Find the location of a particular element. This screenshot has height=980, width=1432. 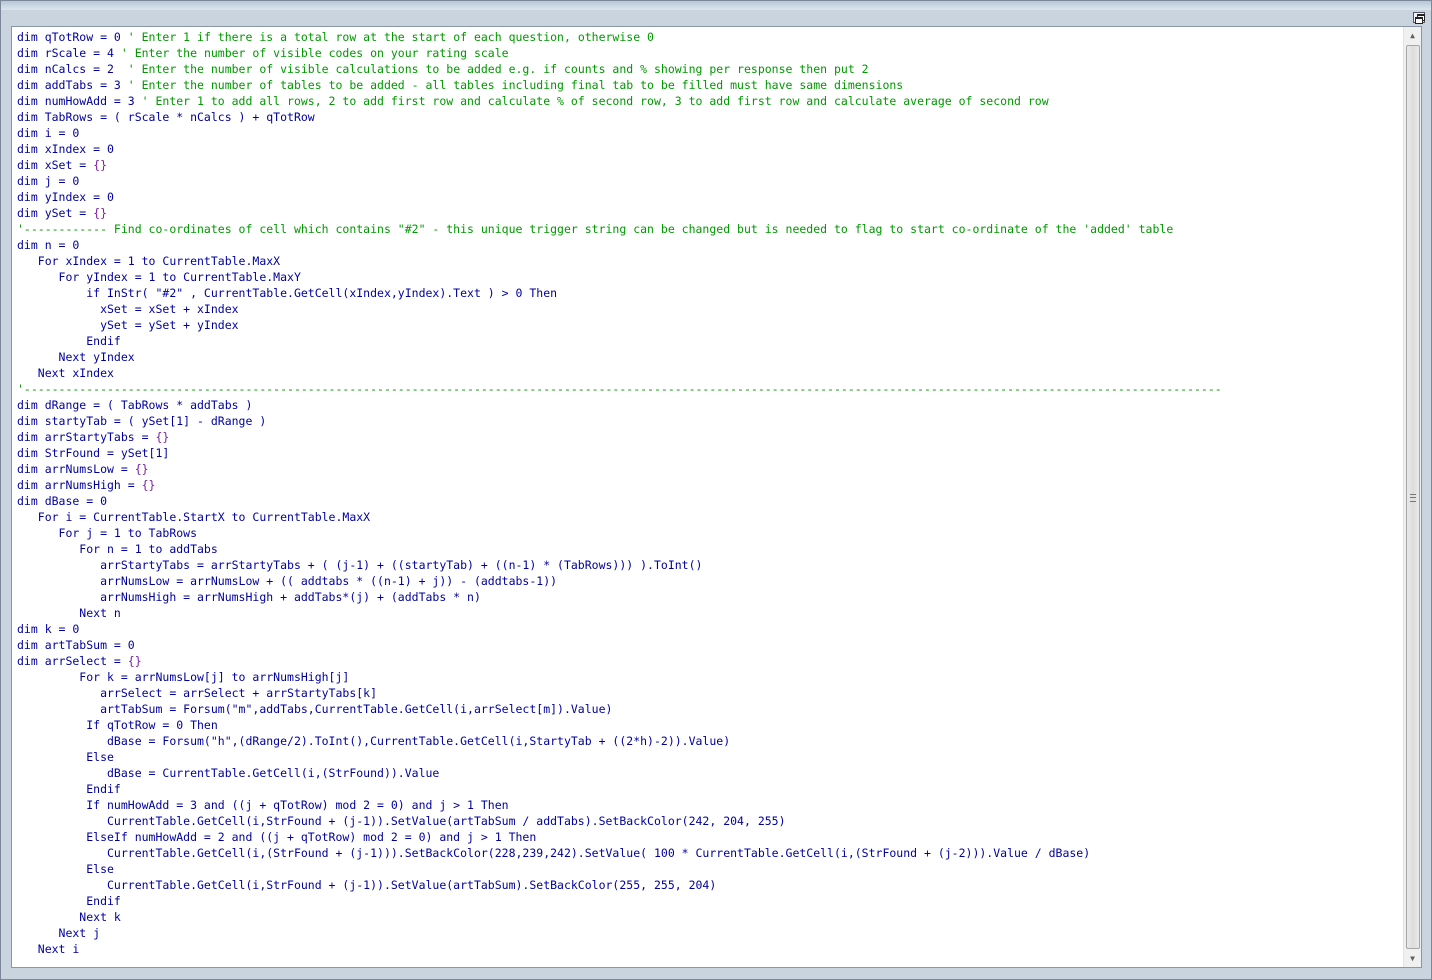

code-line: dim artTabSum = 0 is located at coordinates (709, 645).